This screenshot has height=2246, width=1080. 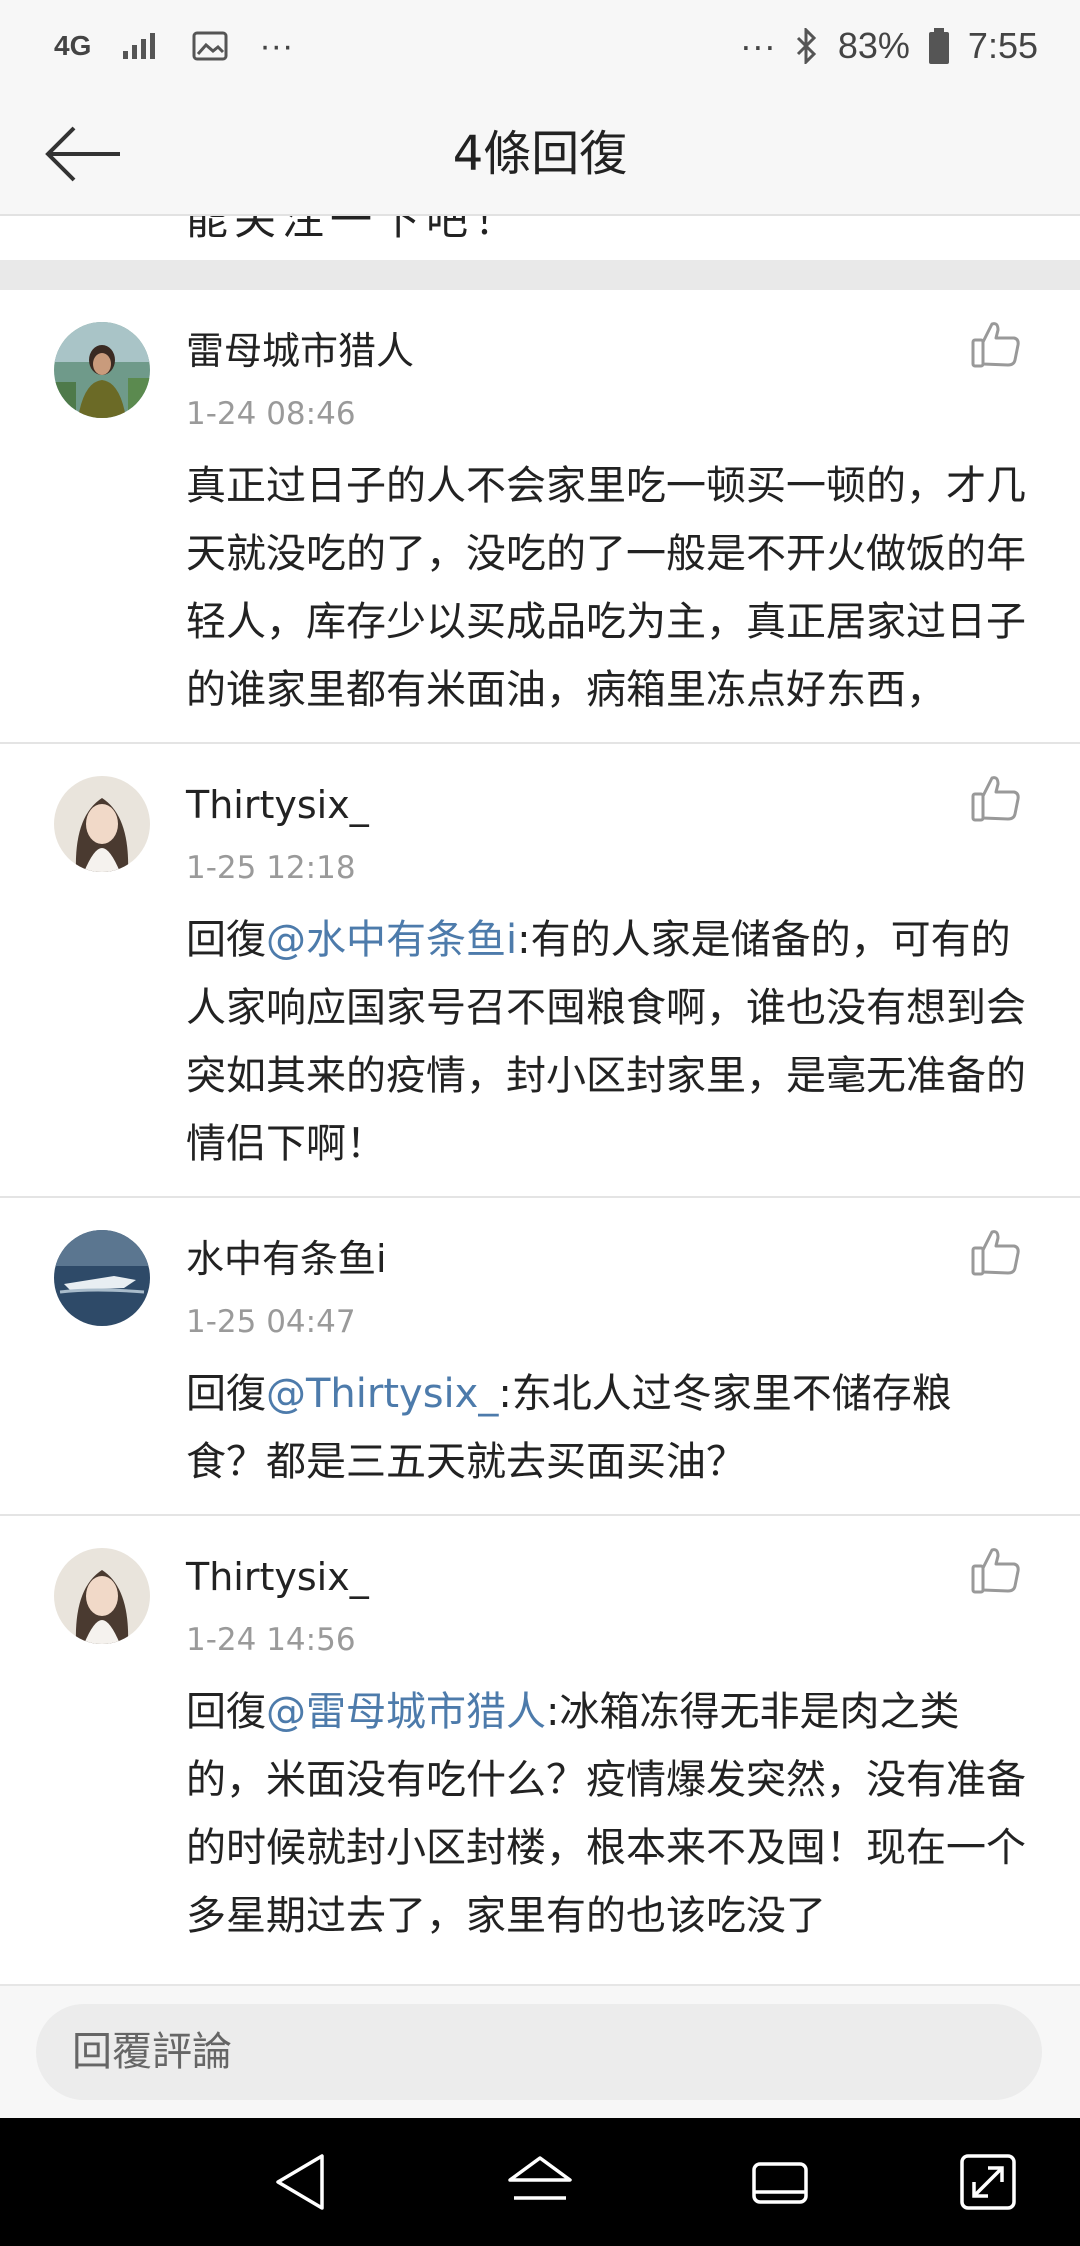 What do you see at coordinates (271, 1322) in the screenshot?
I see `comment-time: 1-25 04:47` at bounding box center [271, 1322].